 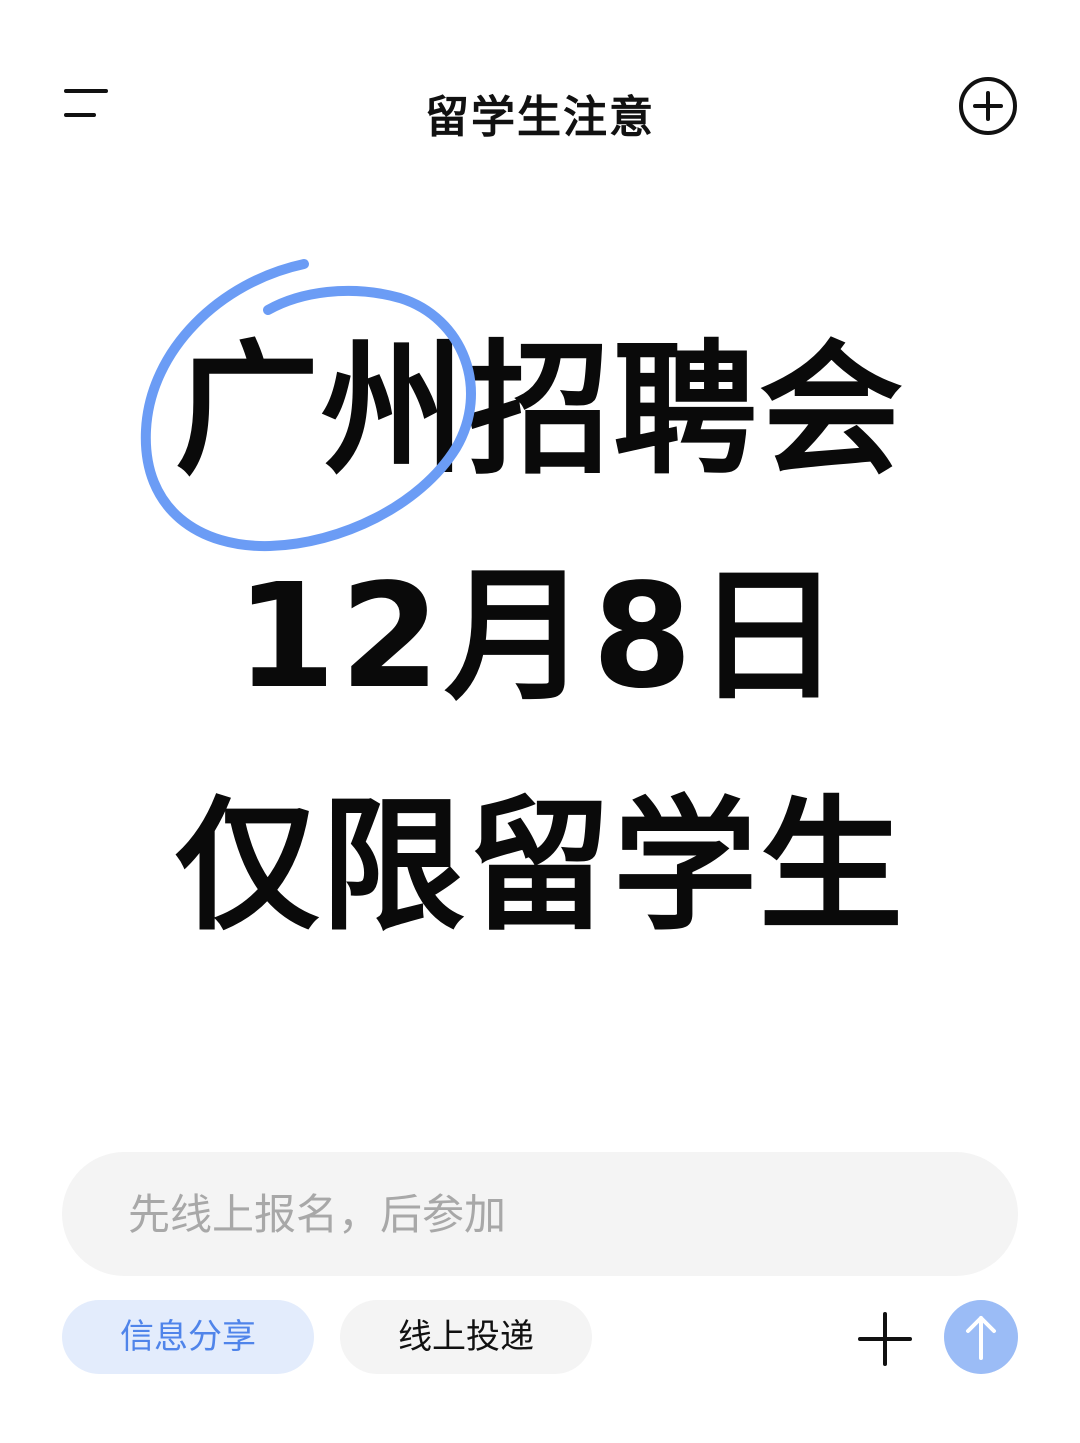 What do you see at coordinates (539, 410) in the screenshot?
I see `headline-line-1: 广州招聘会` at bounding box center [539, 410].